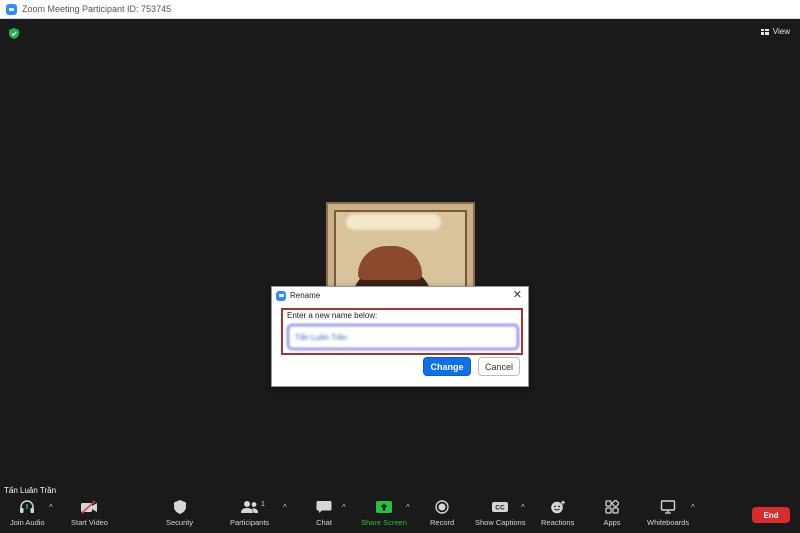  I want to click on apps-icon, so click(612, 507).